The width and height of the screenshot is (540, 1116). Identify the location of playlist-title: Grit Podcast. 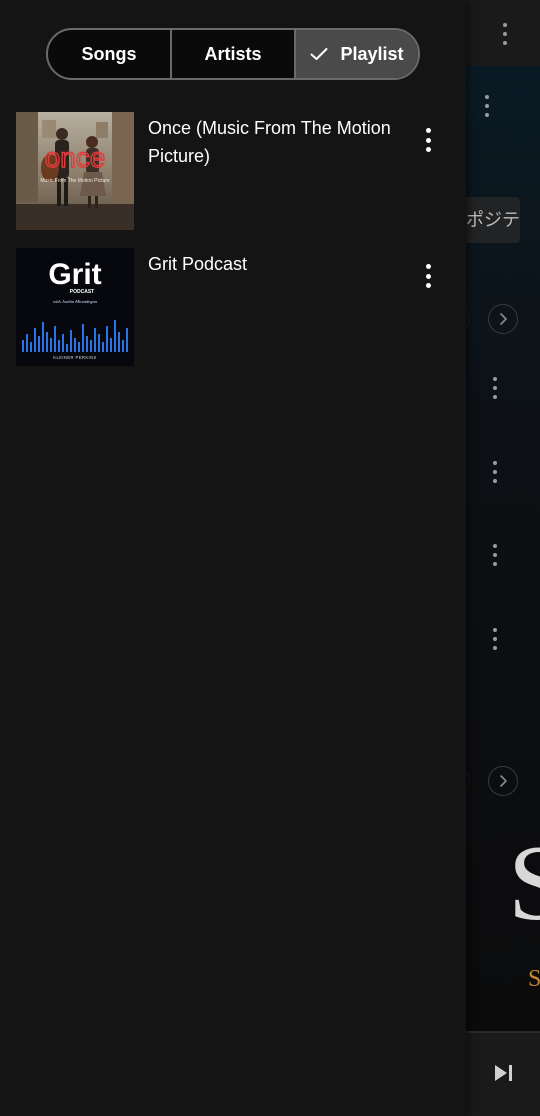
(277, 264).